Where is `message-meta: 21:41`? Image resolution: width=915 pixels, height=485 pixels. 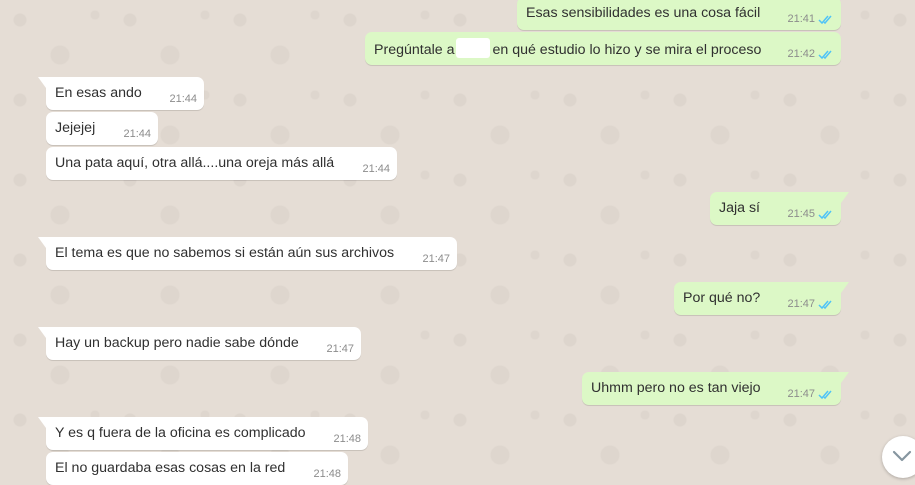 message-meta: 21:41 is located at coordinates (810, 19).